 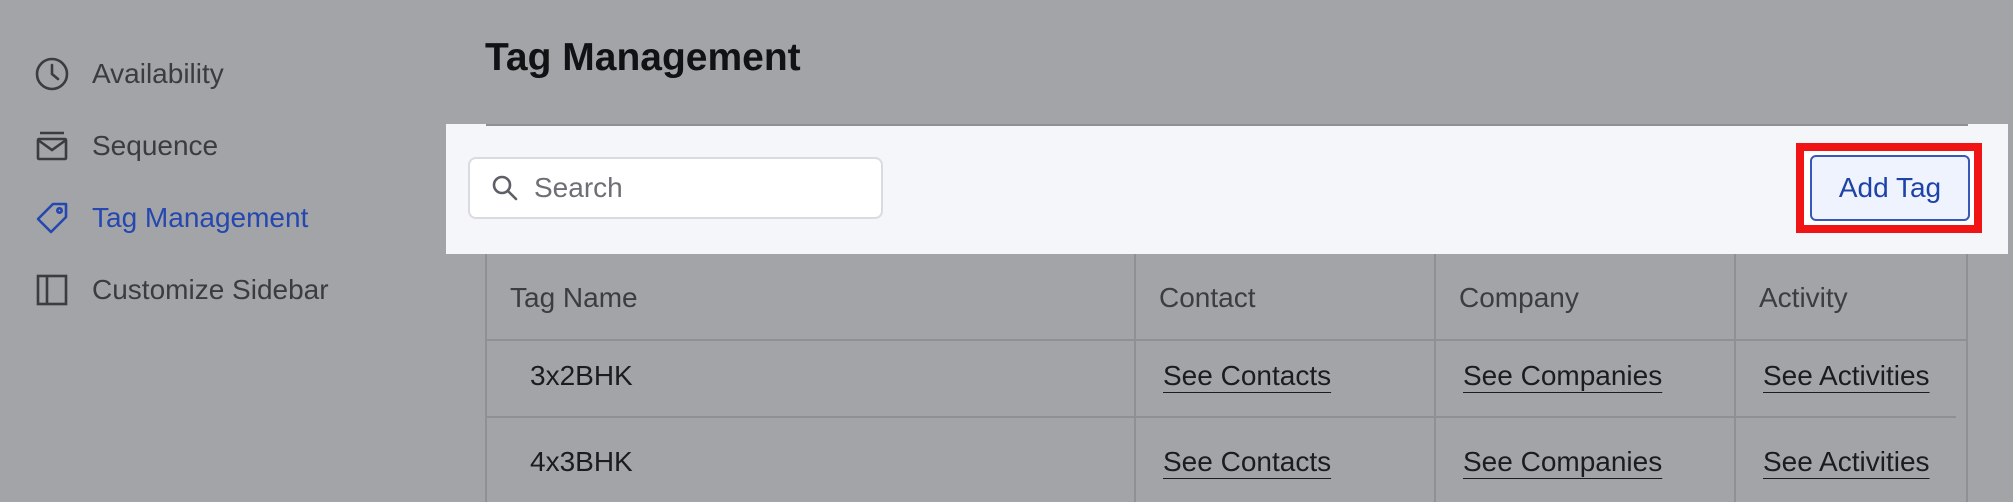 I want to click on divider, so click(x=1227, y=125).